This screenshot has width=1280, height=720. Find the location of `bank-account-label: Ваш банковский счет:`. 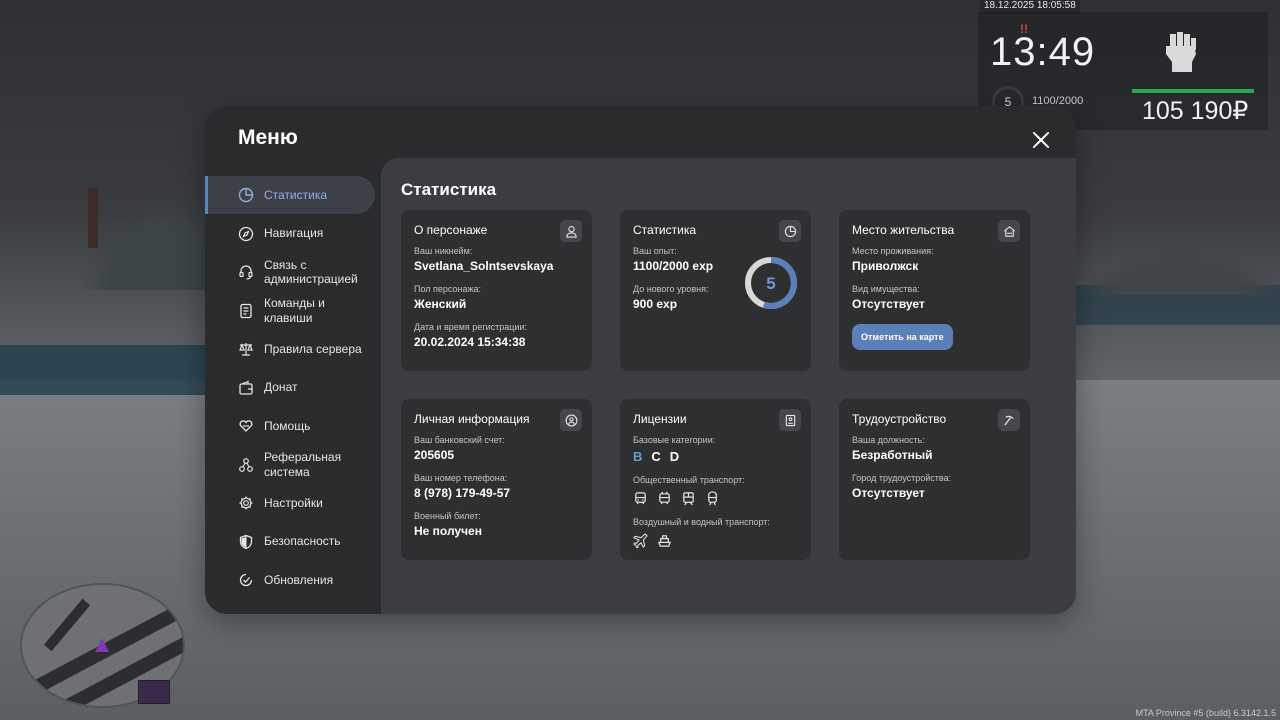

bank-account-label: Ваш банковский счет: is located at coordinates (459, 440).